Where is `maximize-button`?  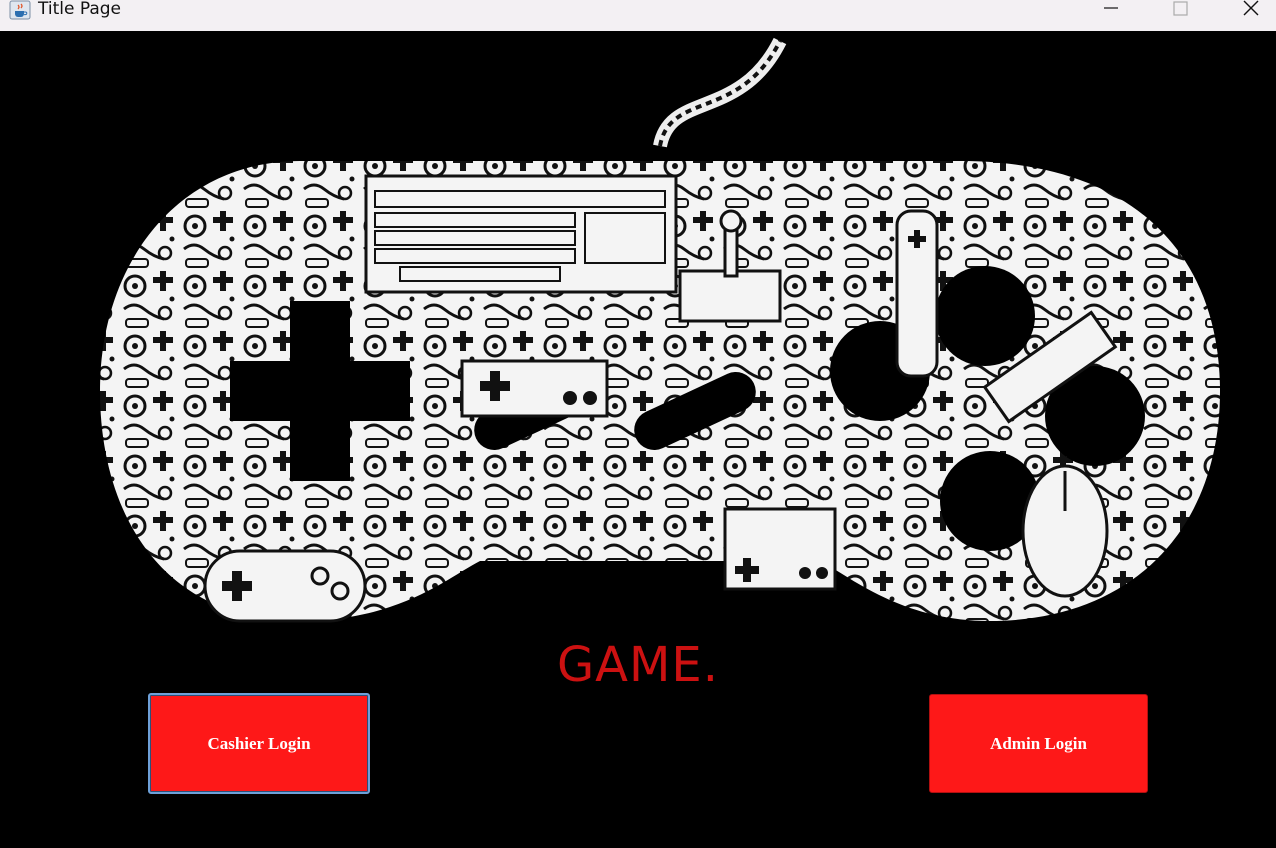 maximize-button is located at coordinates (1180, 10).